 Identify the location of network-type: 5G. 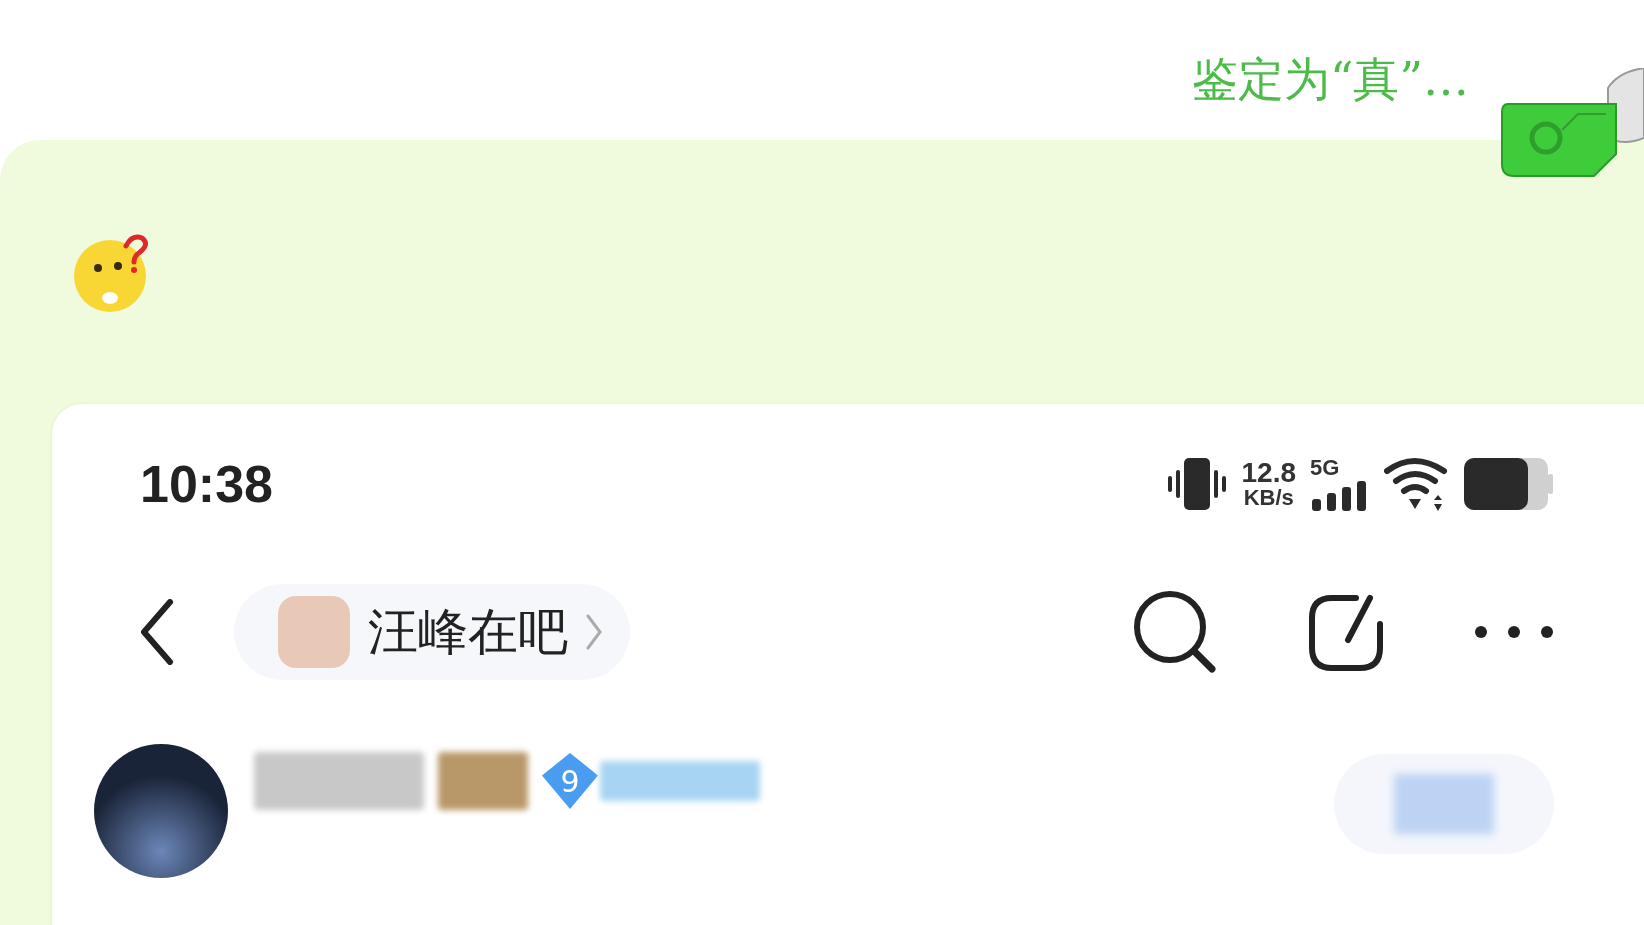
(1325, 468).